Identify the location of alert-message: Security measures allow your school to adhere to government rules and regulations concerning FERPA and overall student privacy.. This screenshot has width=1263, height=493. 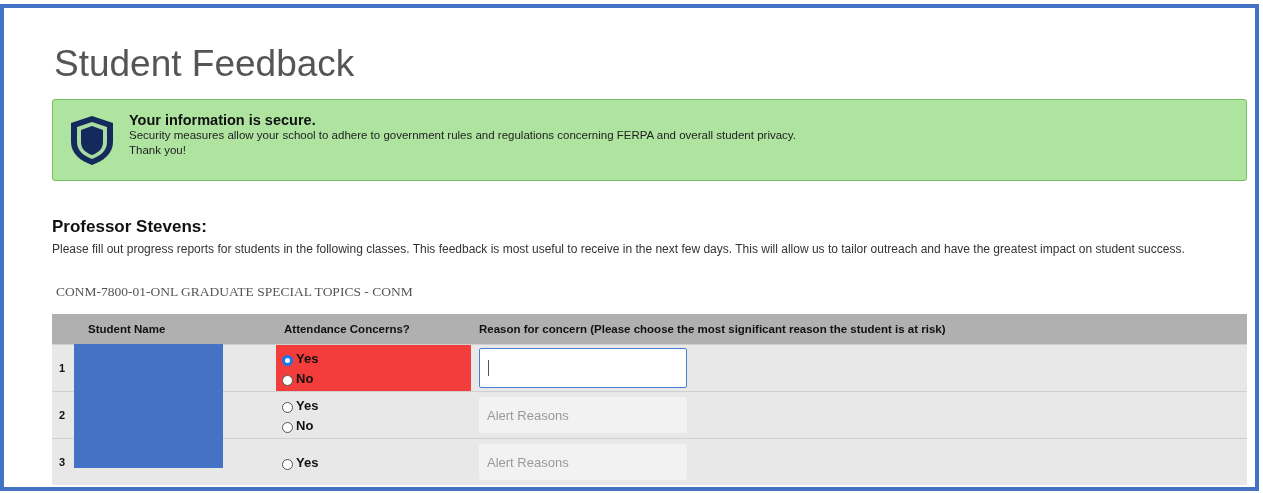
(462, 135).